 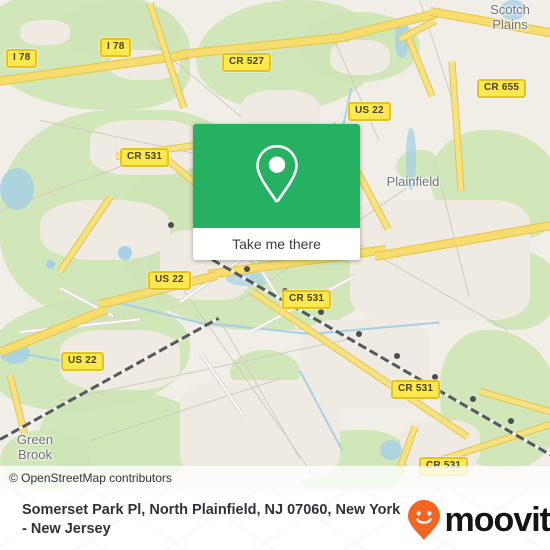 What do you see at coordinates (497, 519) in the screenshot?
I see `moovit-wordmark: moovit` at bounding box center [497, 519].